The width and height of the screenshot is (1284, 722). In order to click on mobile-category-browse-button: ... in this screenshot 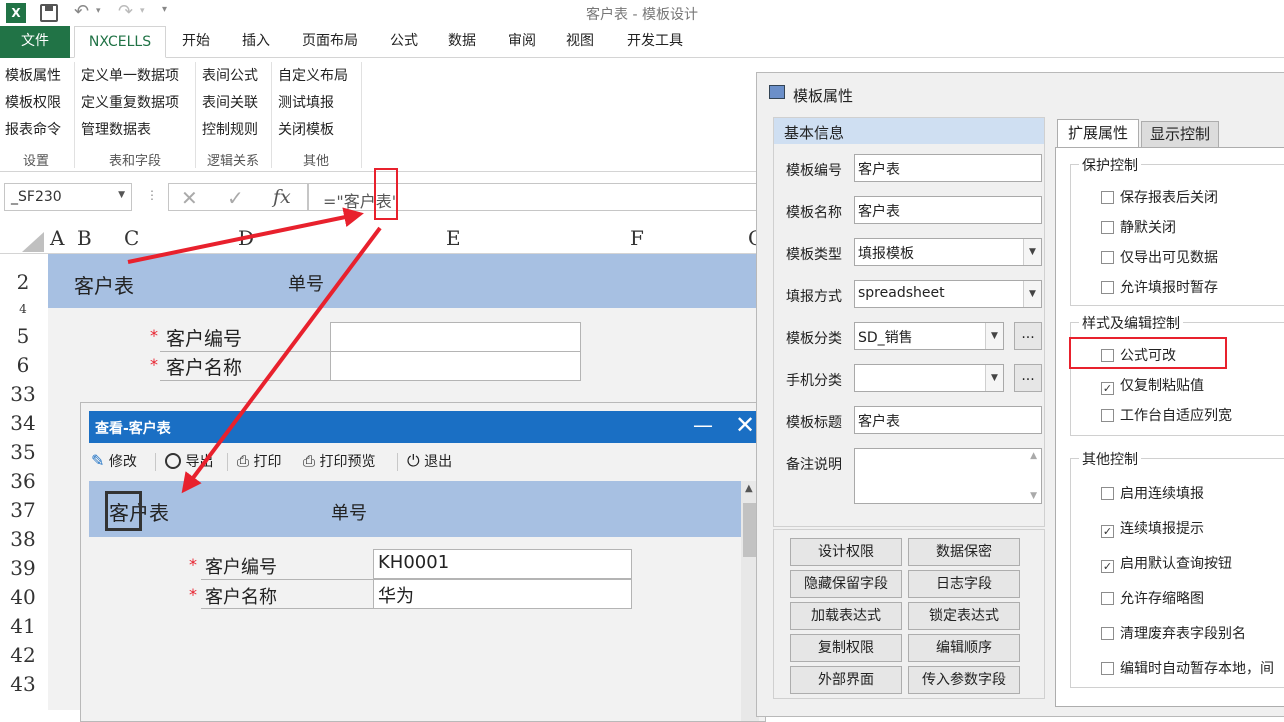, I will do `click(1028, 378)`.